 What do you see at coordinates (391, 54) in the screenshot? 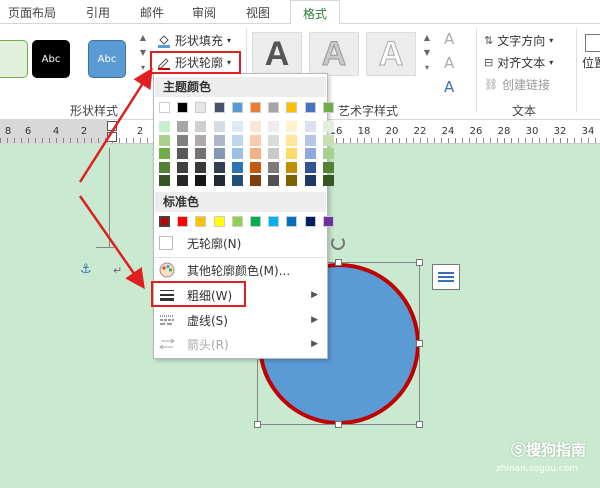
I see `wordart-style-3: A` at bounding box center [391, 54].